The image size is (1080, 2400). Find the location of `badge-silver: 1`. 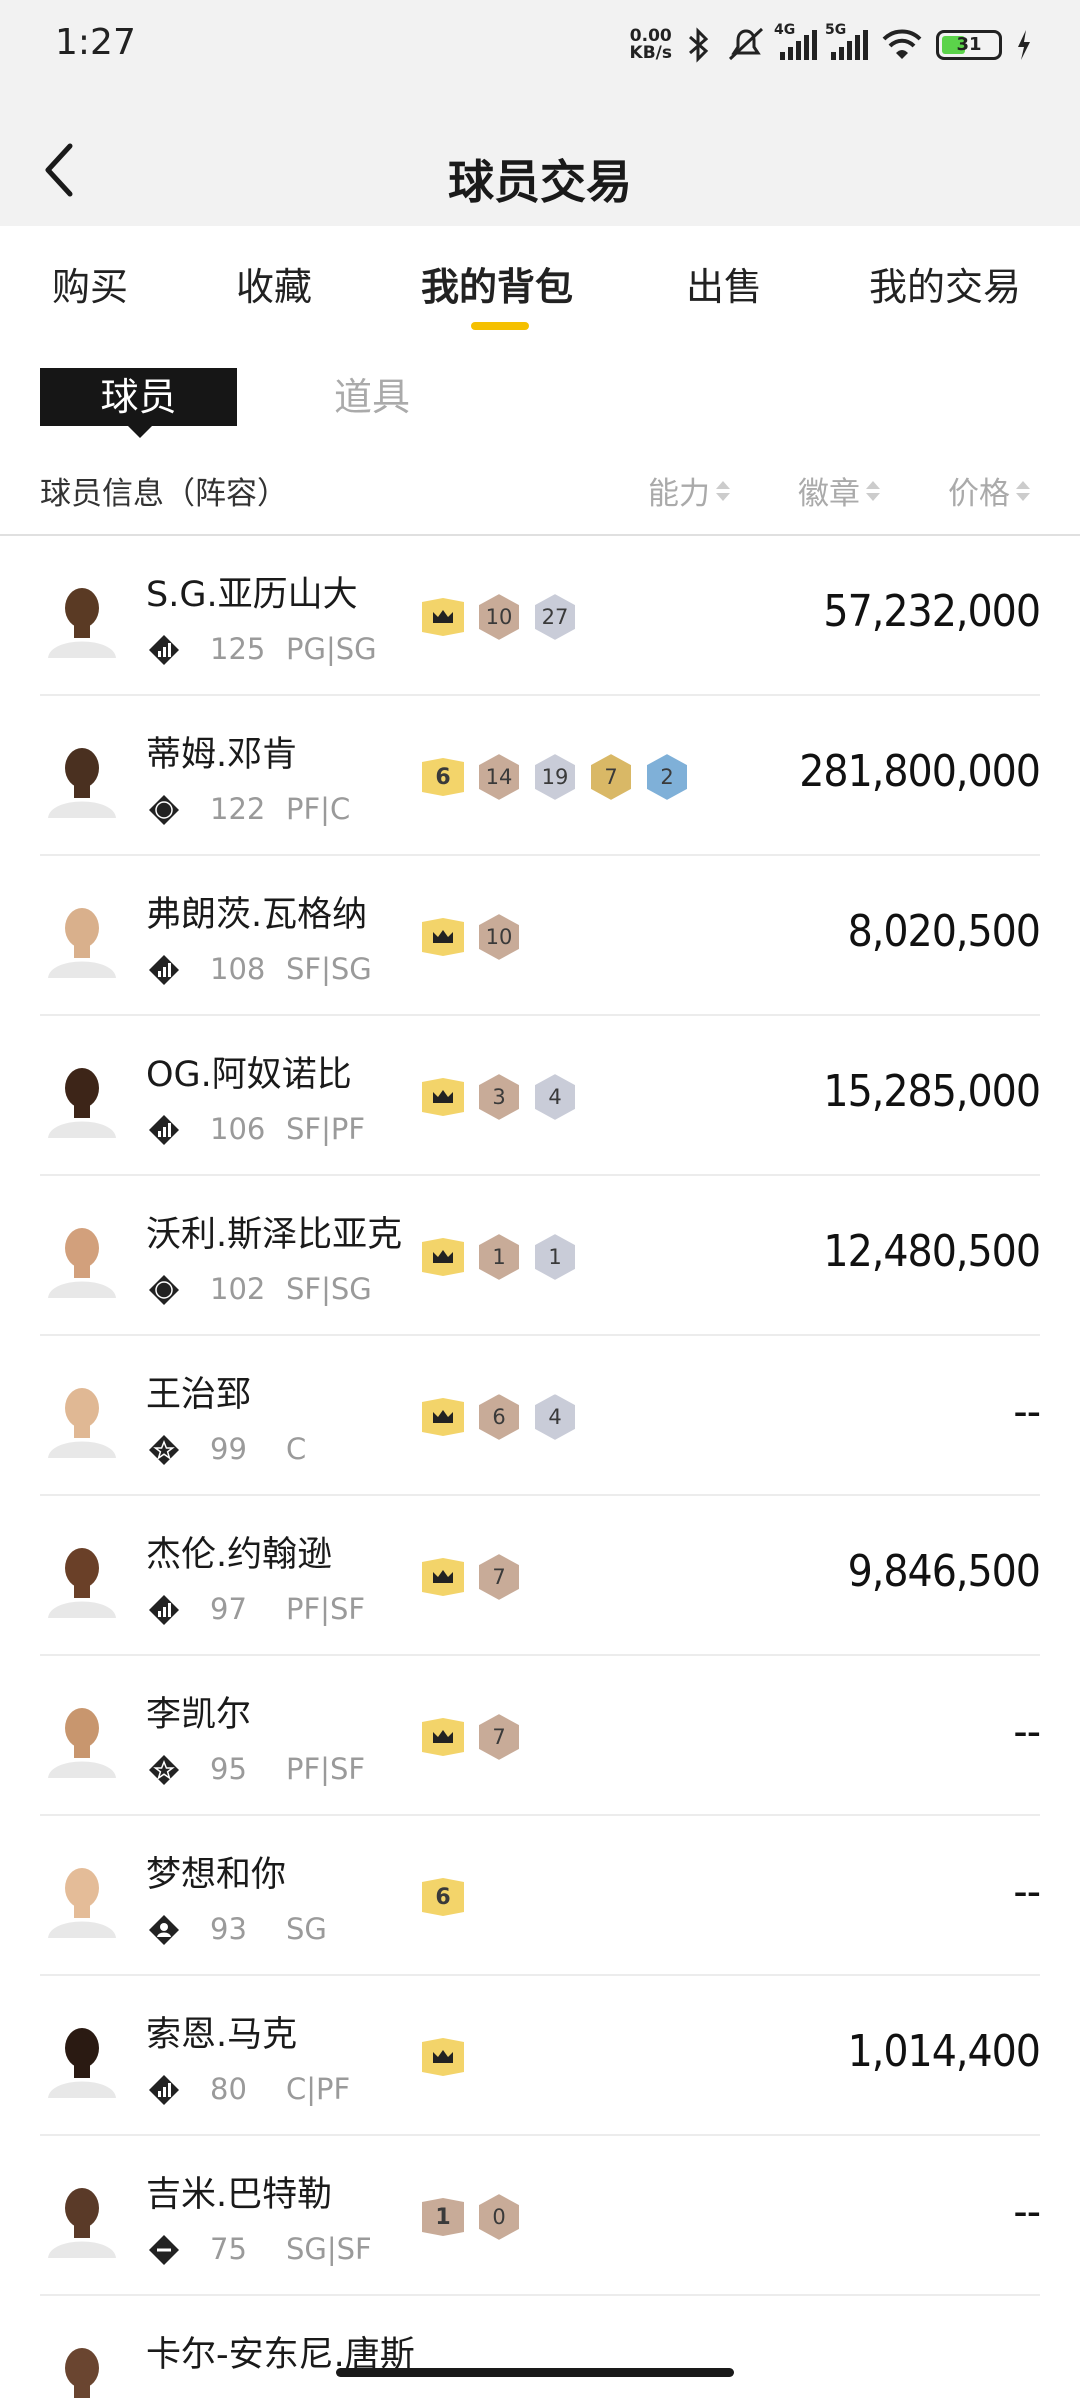

badge-silver: 1 is located at coordinates (555, 1257).